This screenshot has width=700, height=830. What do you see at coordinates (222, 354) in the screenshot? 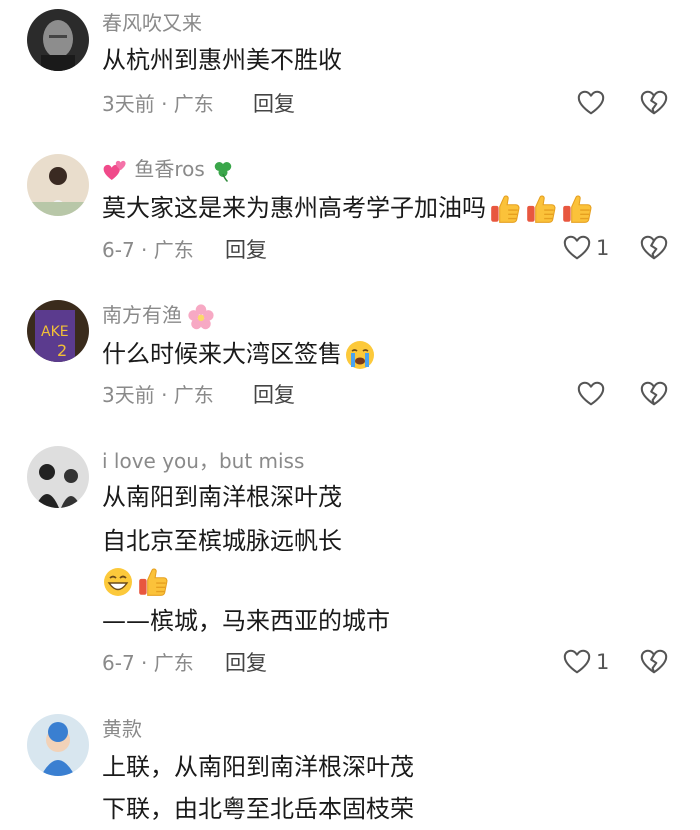
I see `comment-text-content: 什么时候来大湾区签售` at bounding box center [222, 354].